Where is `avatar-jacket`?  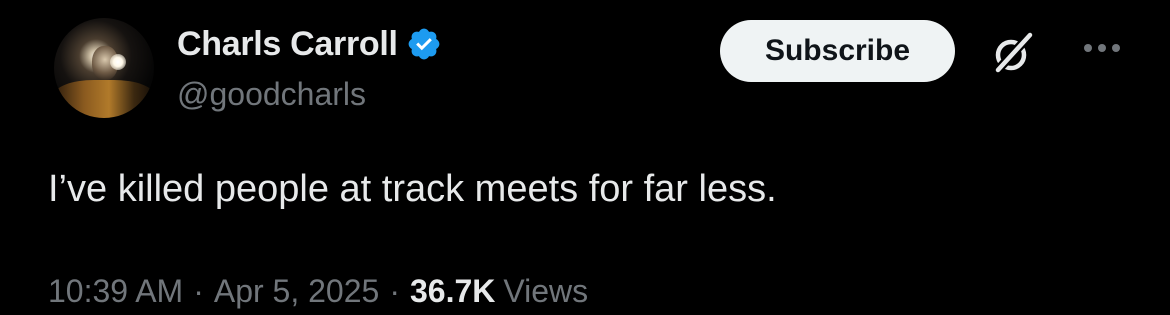
avatar-jacket is located at coordinates (104, 99).